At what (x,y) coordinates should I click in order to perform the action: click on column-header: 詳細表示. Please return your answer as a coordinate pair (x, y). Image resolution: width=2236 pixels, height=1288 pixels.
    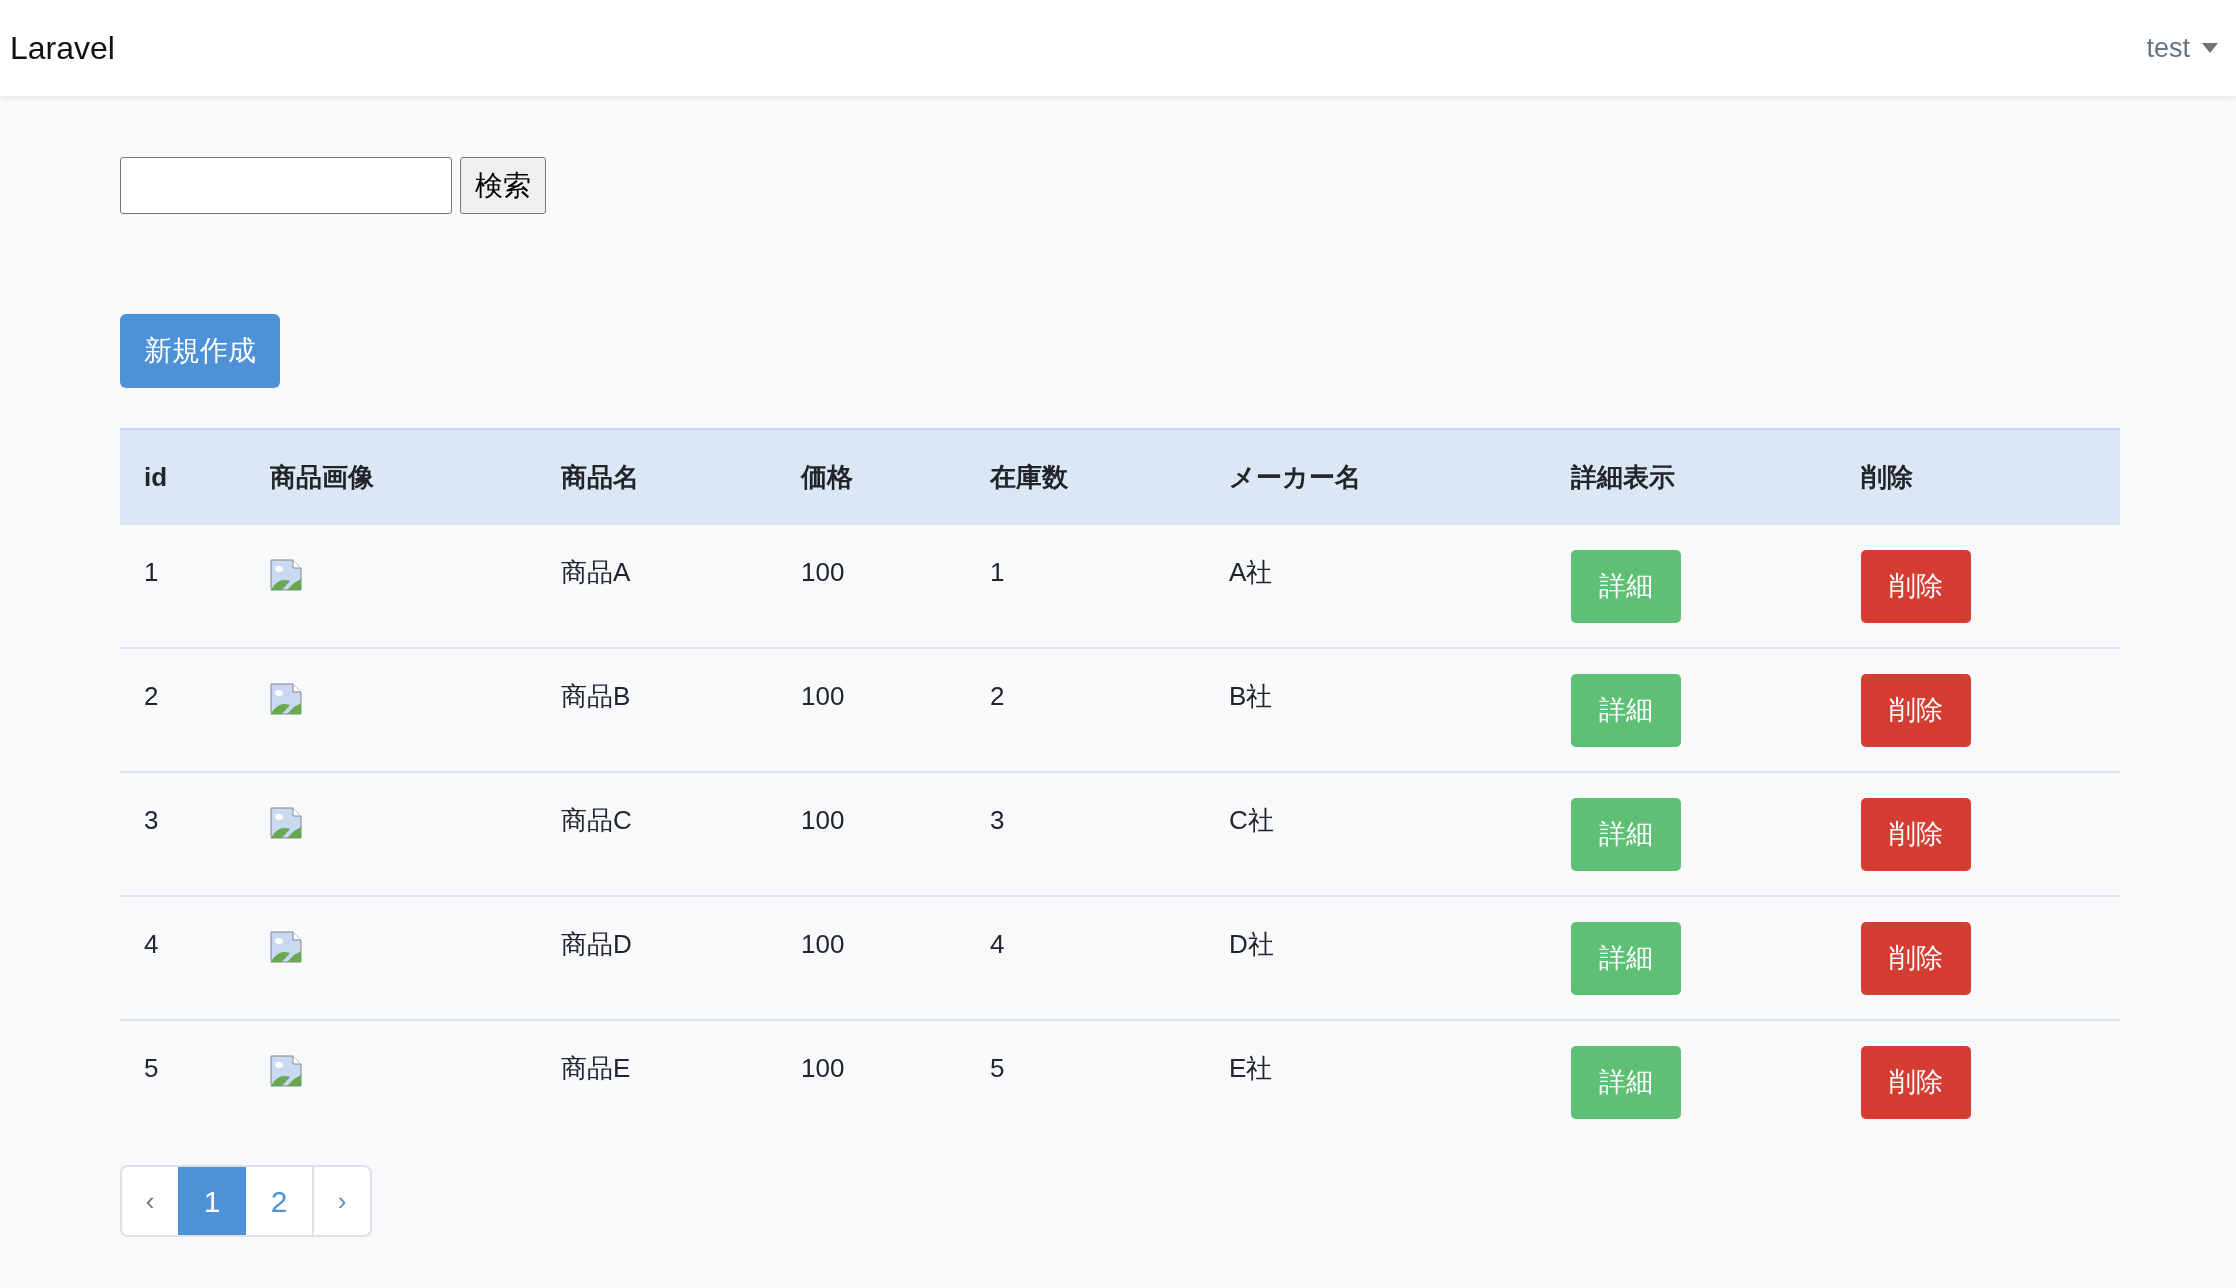
    Looking at the image, I should click on (1623, 477).